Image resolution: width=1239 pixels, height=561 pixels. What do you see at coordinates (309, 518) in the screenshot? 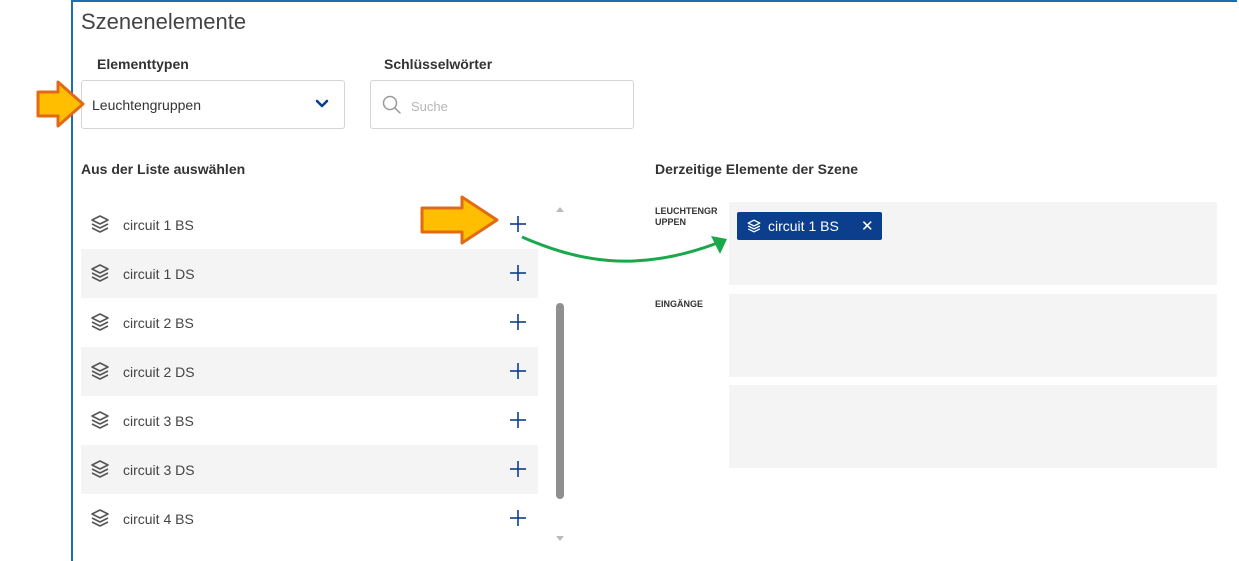
I see `list-item: circuit 4 BS` at bounding box center [309, 518].